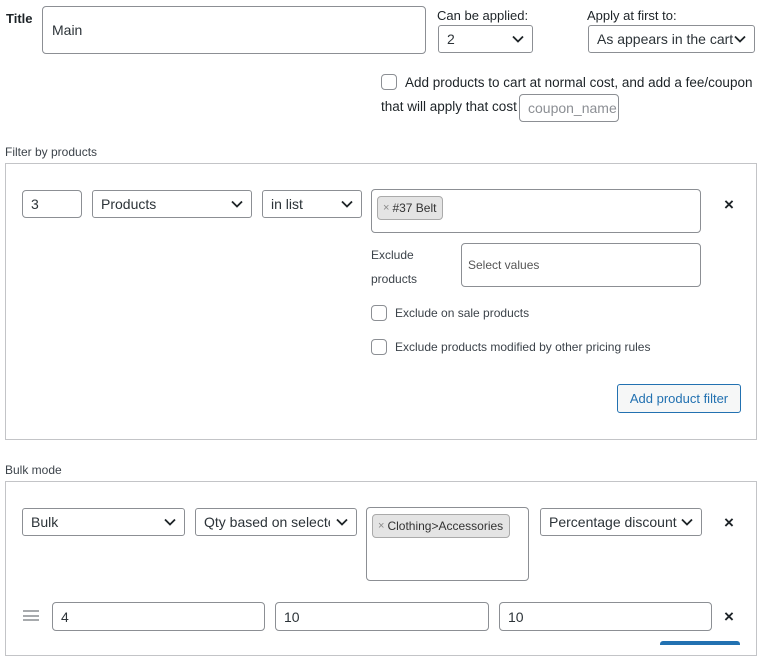 The height and width of the screenshot is (656, 768). I want to click on normal-cost-text-2: that will apply that cost, so click(449, 106).